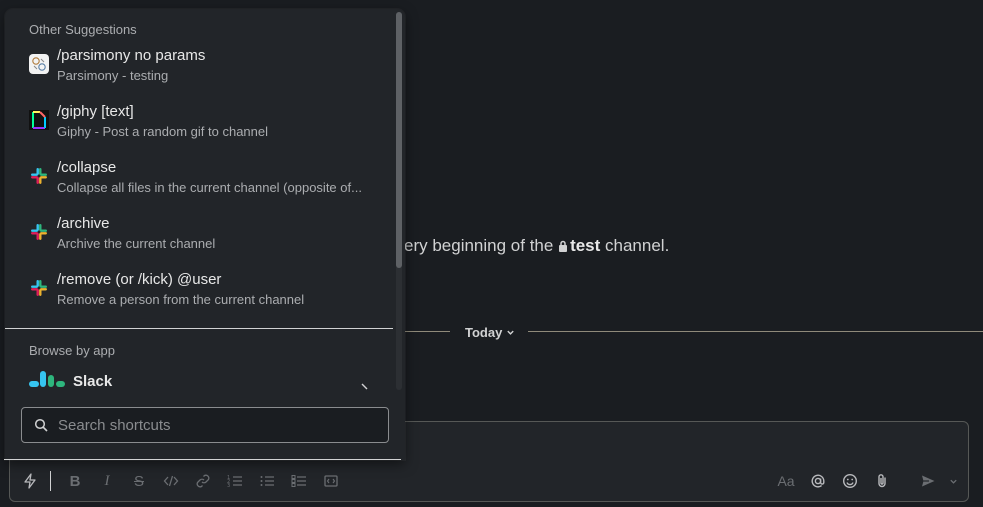 Image resolution: width=983 pixels, height=507 pixels. What do you see at coordinates (131, 55) in the screenshot?
I see `suggestion-command: /parsimony no params` at bounding box center [131, 55].